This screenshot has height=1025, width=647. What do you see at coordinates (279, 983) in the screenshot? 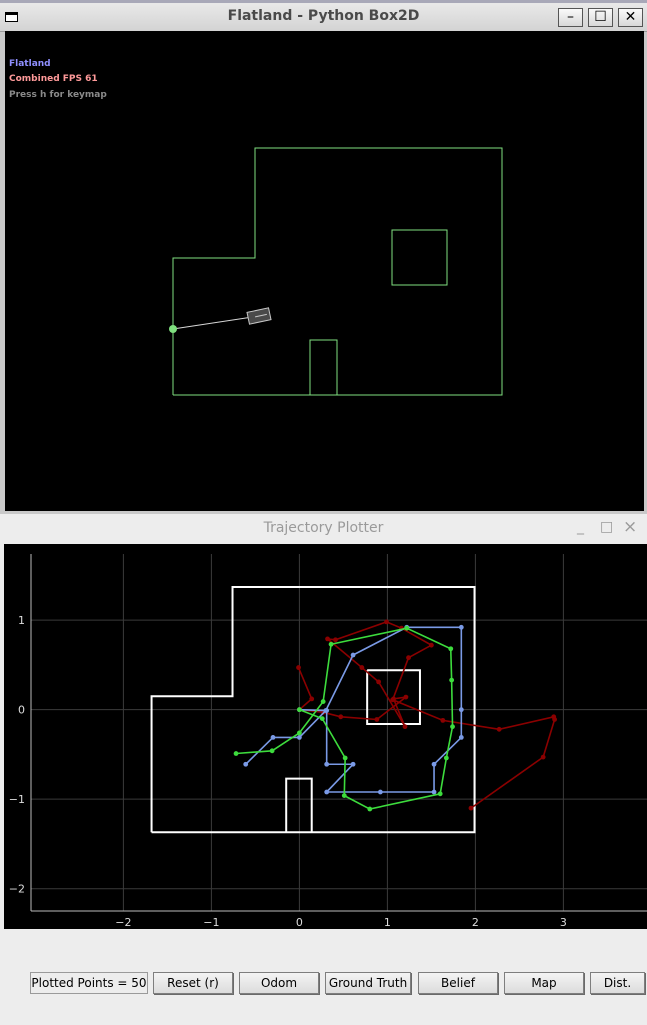
I see `odom-button: Odom` at bounding box center [279, 983].